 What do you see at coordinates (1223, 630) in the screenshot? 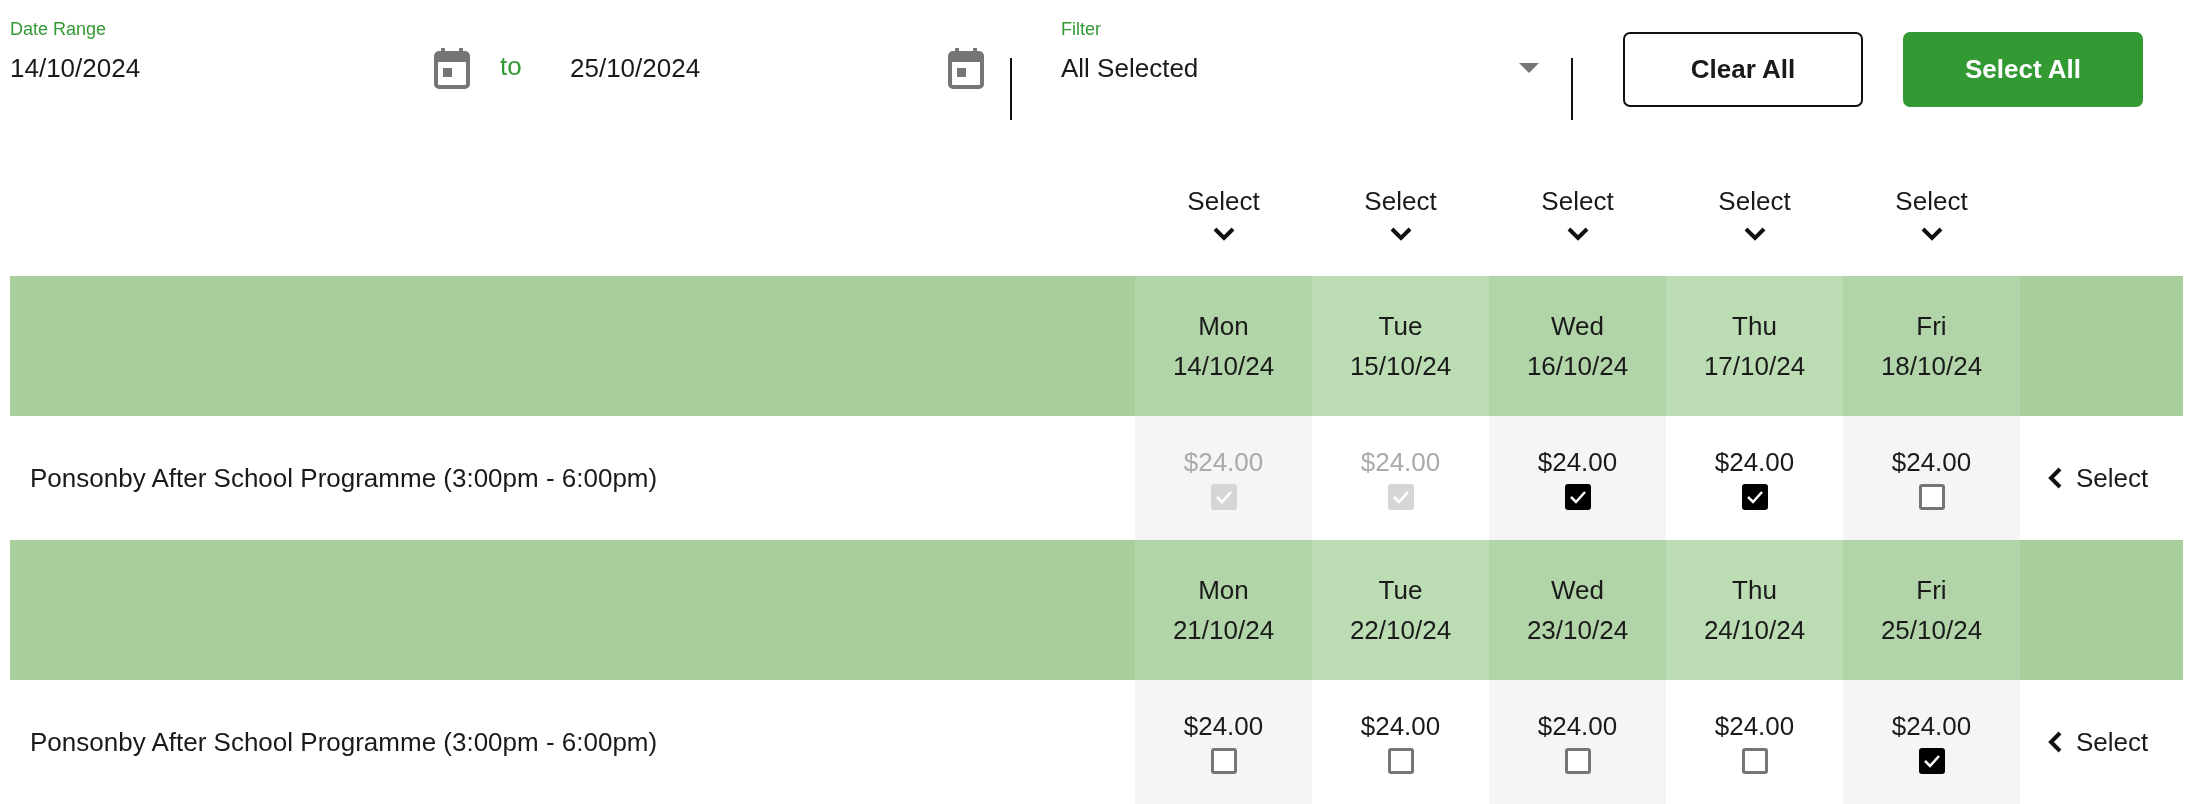
I see `day-date: 21/10/24` at bounding box center [1223, 630].